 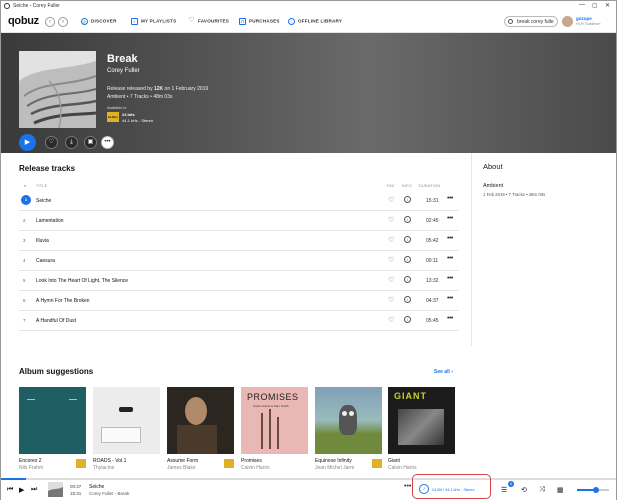 I want to click on nav-my-playlists: ≡ MY PLAYLISTS, so click(x=153, y=21).